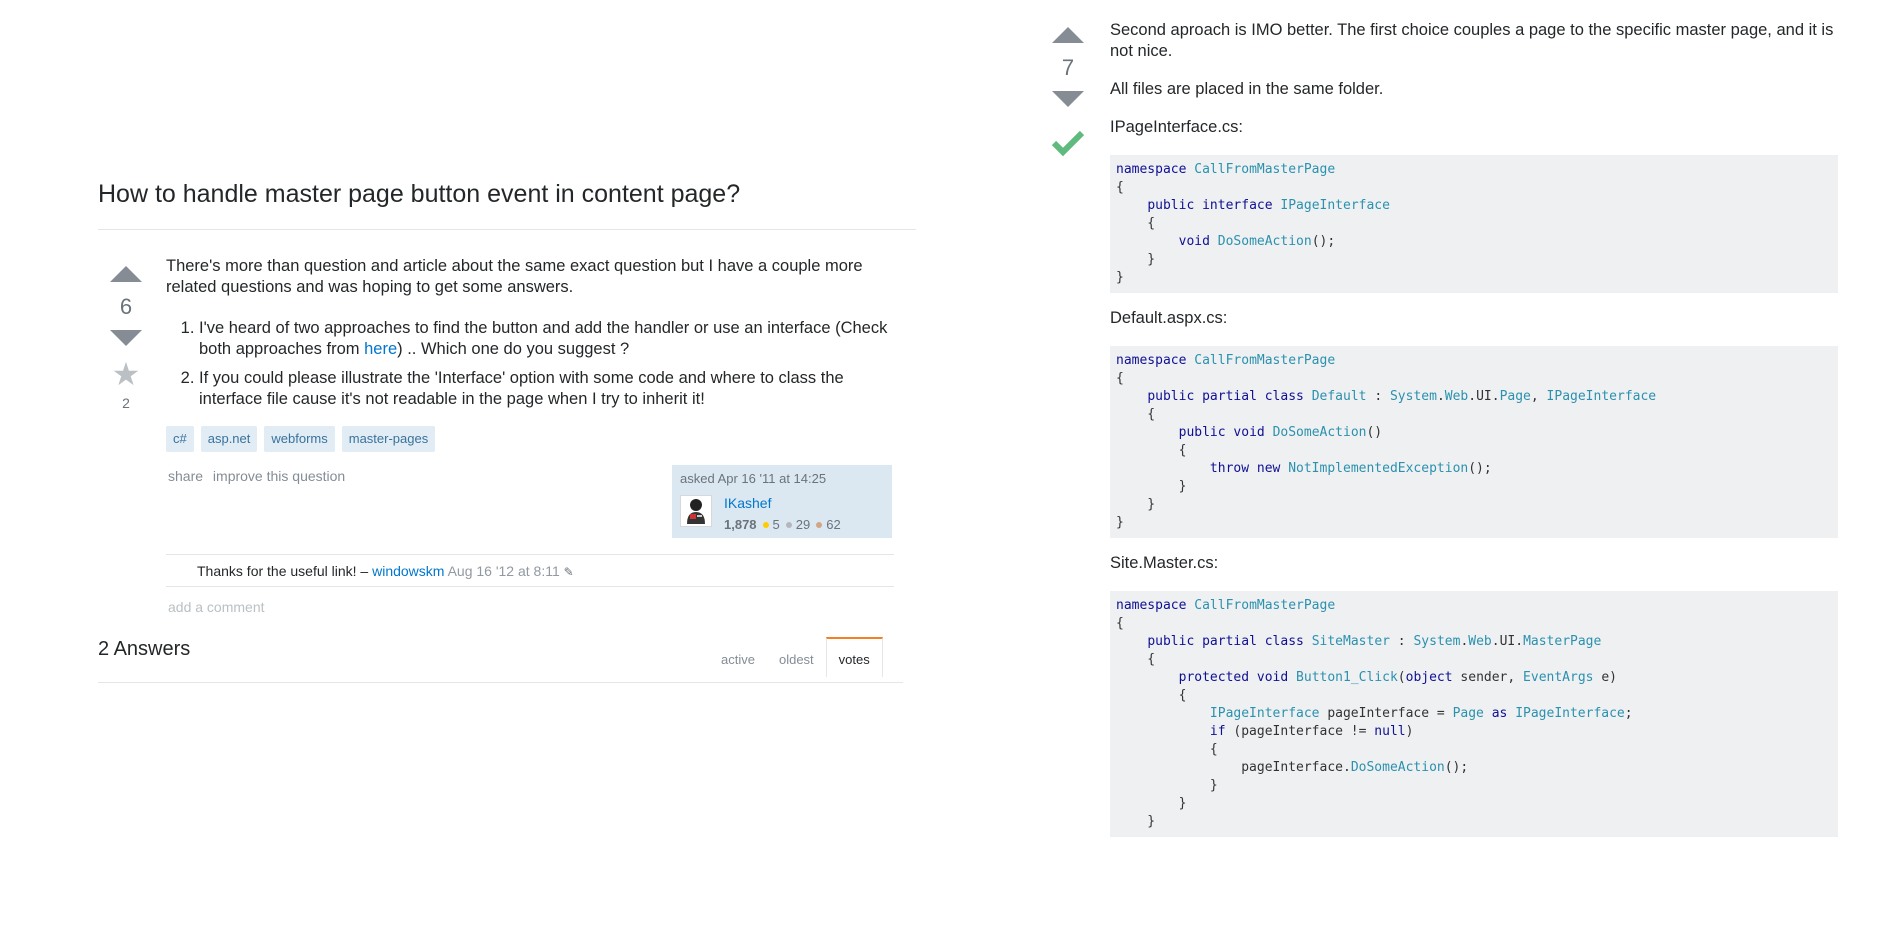 The width and height of the screenshot is (1888, 930). What do you see at coordinates (1068, 67) in the screenshot?
I see `answer-vote-count: 7` at bounding box center [1068, 67].